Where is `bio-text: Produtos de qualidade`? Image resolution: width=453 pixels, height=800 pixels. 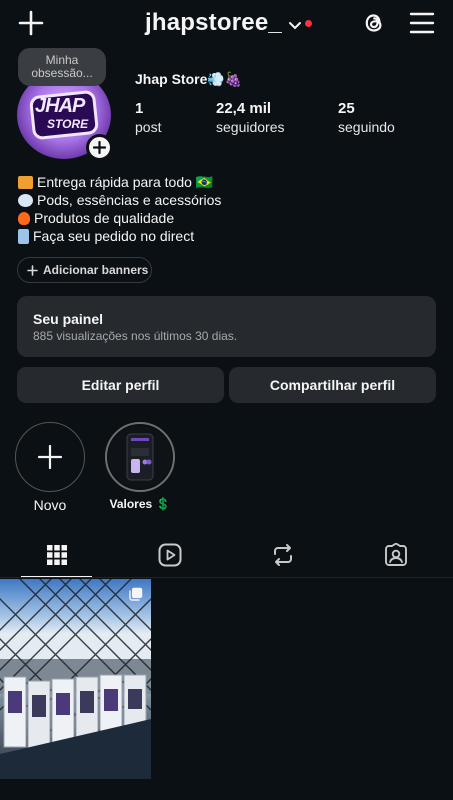 bio-text: Produtos de qualidade is located at coordinates (104, 218).